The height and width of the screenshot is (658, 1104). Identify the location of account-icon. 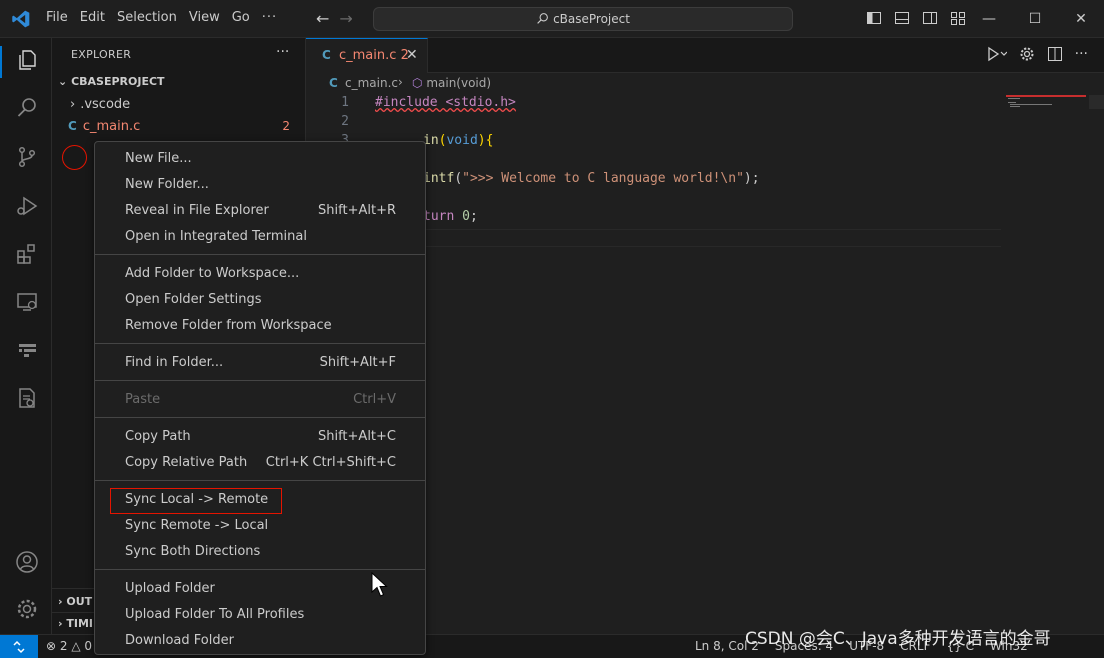
(27, 562).